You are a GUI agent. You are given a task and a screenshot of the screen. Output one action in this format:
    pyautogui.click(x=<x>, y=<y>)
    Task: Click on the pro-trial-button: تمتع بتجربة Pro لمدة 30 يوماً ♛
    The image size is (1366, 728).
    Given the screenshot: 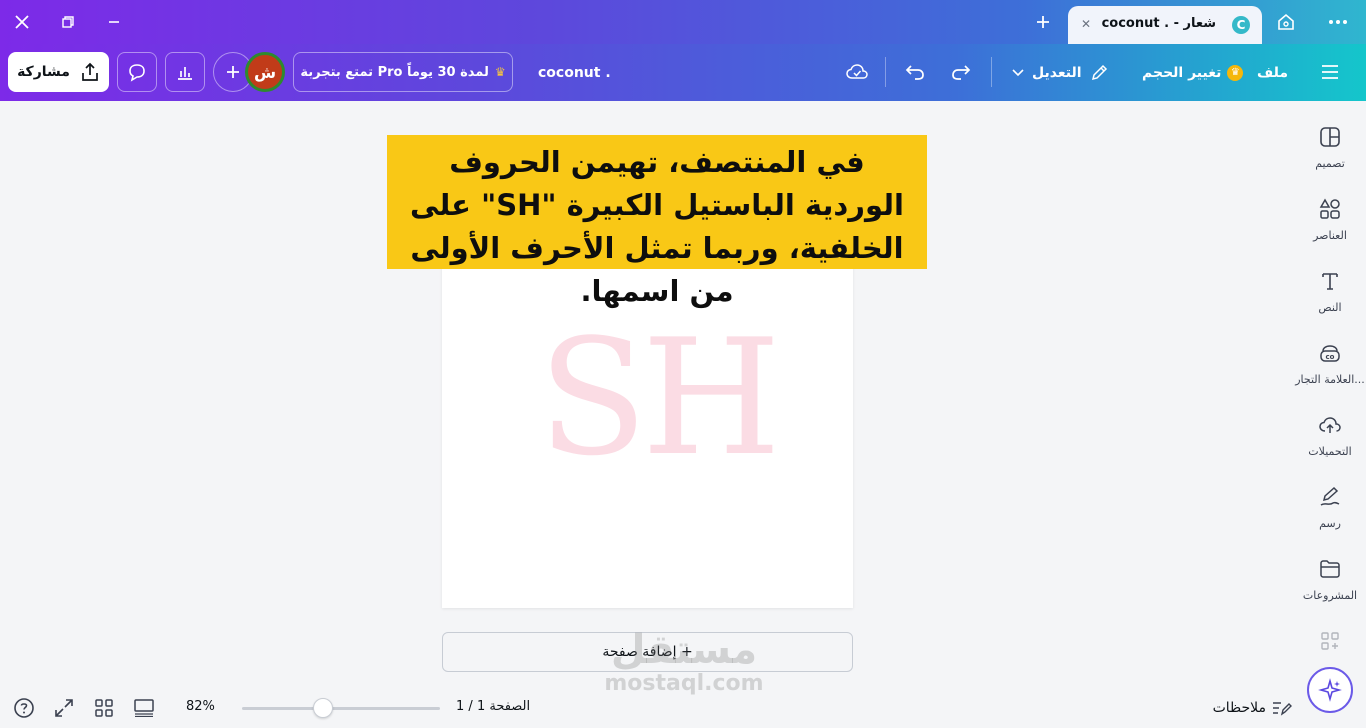 What is the action you would take?
    pyautogui.click(x=403, y=72)
    